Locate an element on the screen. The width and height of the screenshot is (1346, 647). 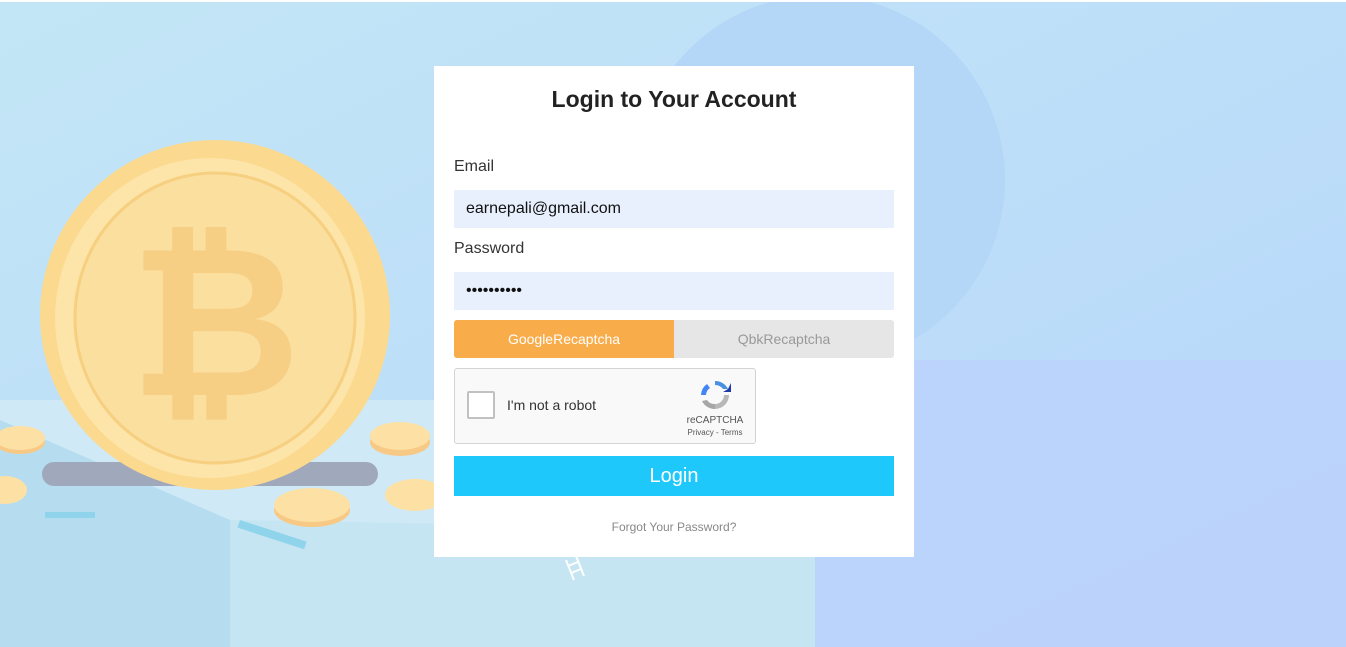
email-label: Email is located at coordinates (474, 166).